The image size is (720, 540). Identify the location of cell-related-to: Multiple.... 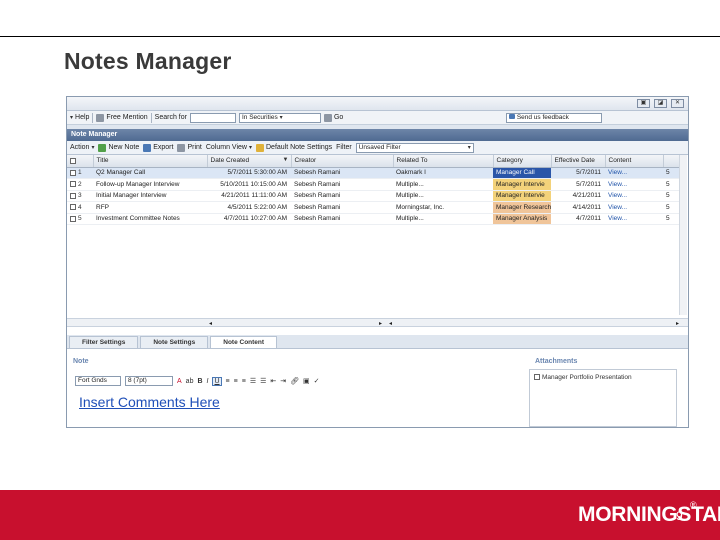
(443, 196).